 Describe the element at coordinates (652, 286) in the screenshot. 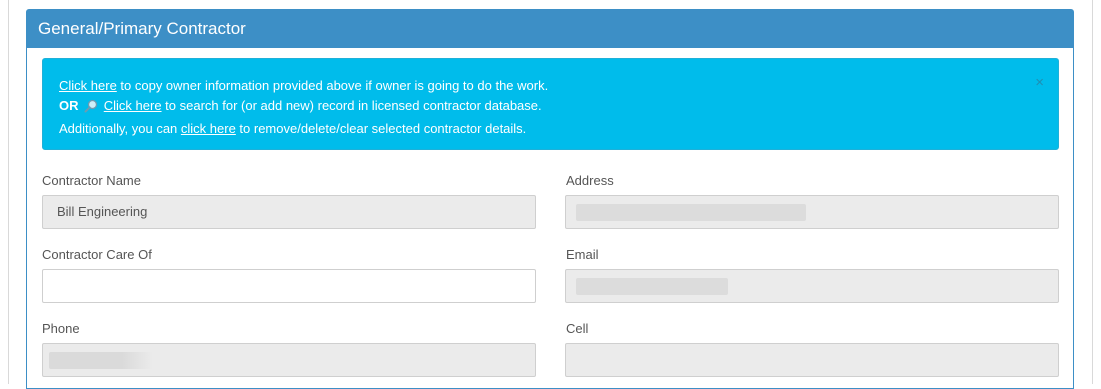

I see `redacted-email` at that location.